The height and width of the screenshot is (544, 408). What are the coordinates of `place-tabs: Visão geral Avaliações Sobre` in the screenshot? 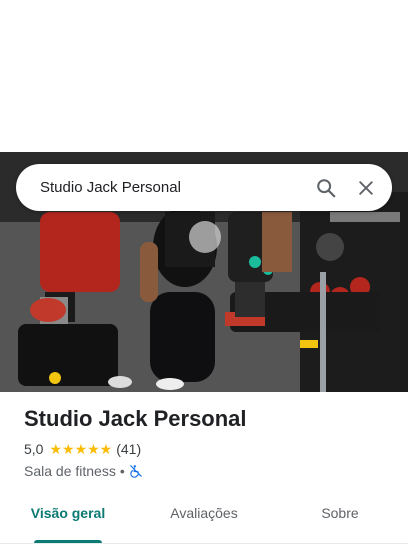 It's located at (204, 519).